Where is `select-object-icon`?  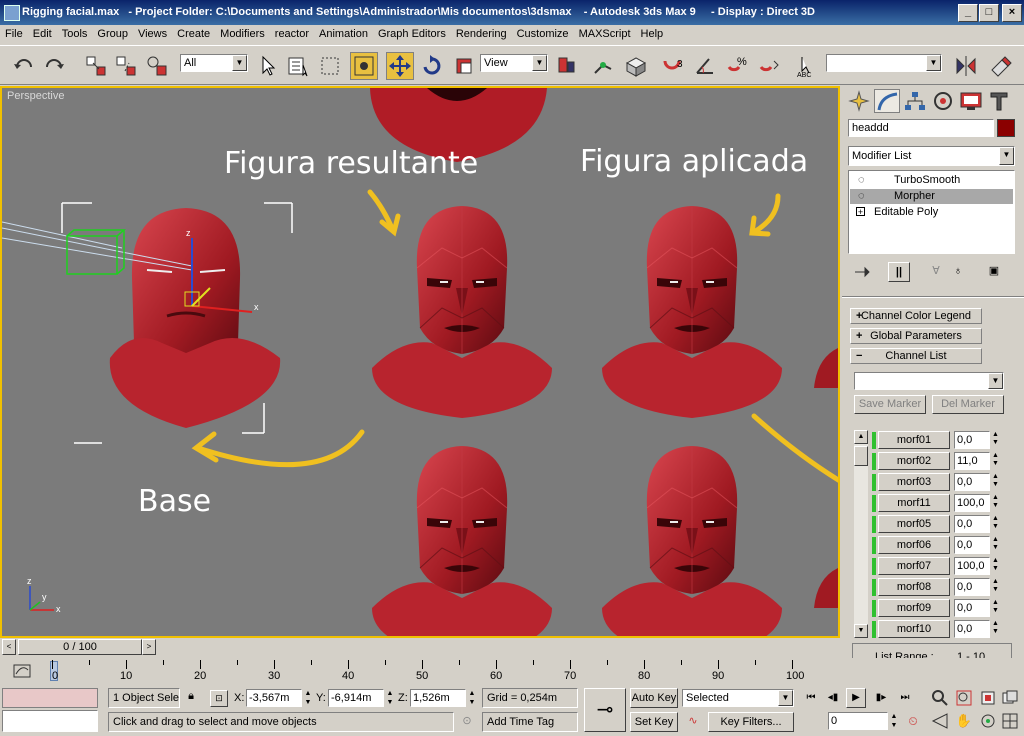
select-object-icon is located at coordinates (268, 66).